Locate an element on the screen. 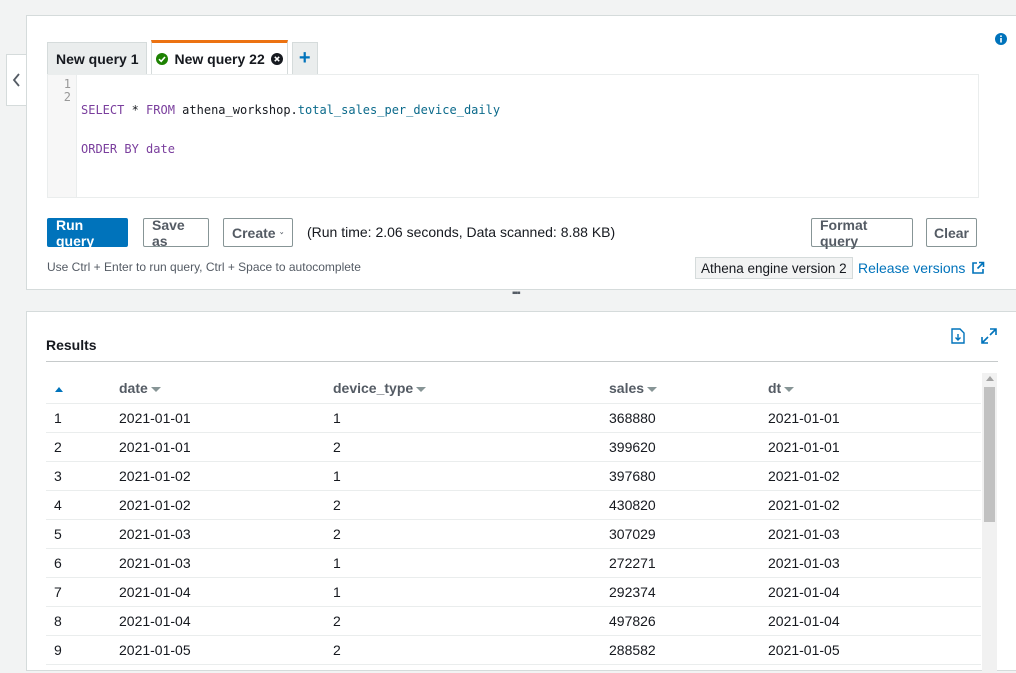  info-icon is located at coordinates (1001, 41).